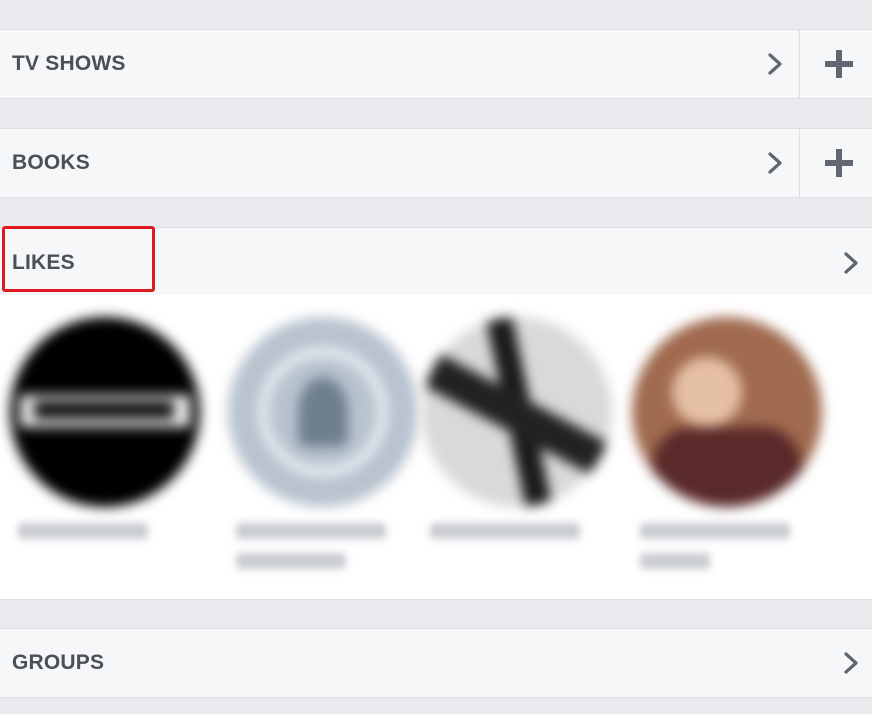  I want to click on section-groups: GROUPS, so click(436, 663).